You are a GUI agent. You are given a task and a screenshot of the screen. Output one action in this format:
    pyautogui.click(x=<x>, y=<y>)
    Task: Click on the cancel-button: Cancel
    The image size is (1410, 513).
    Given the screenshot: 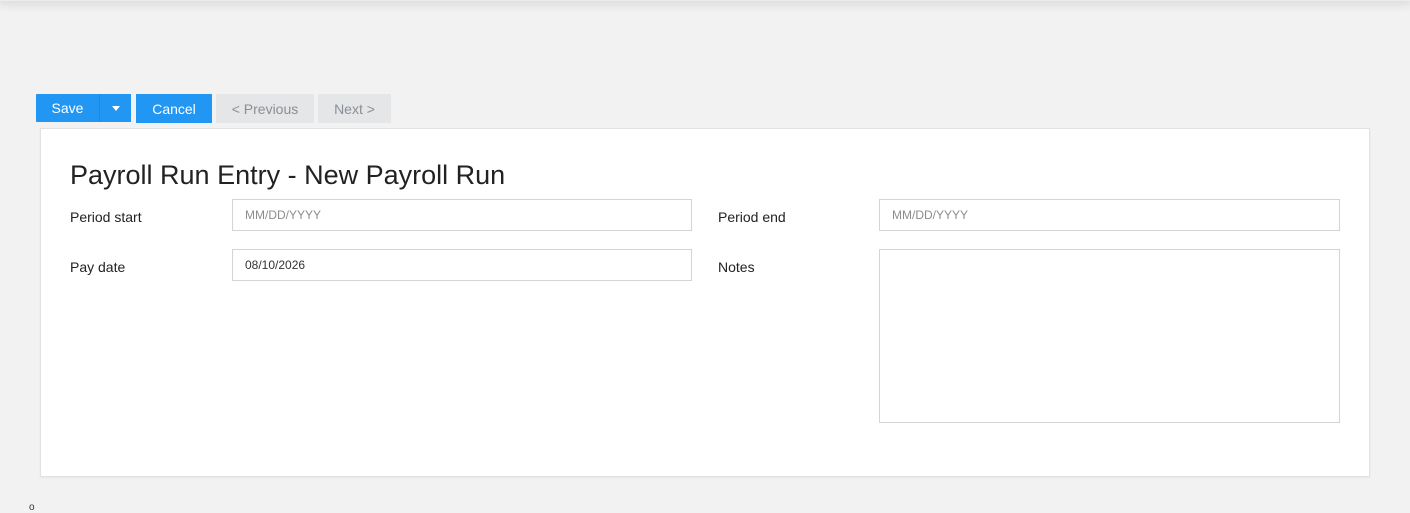 What is the action you would take?
    pyautogui.click(x=174, y=108)
    